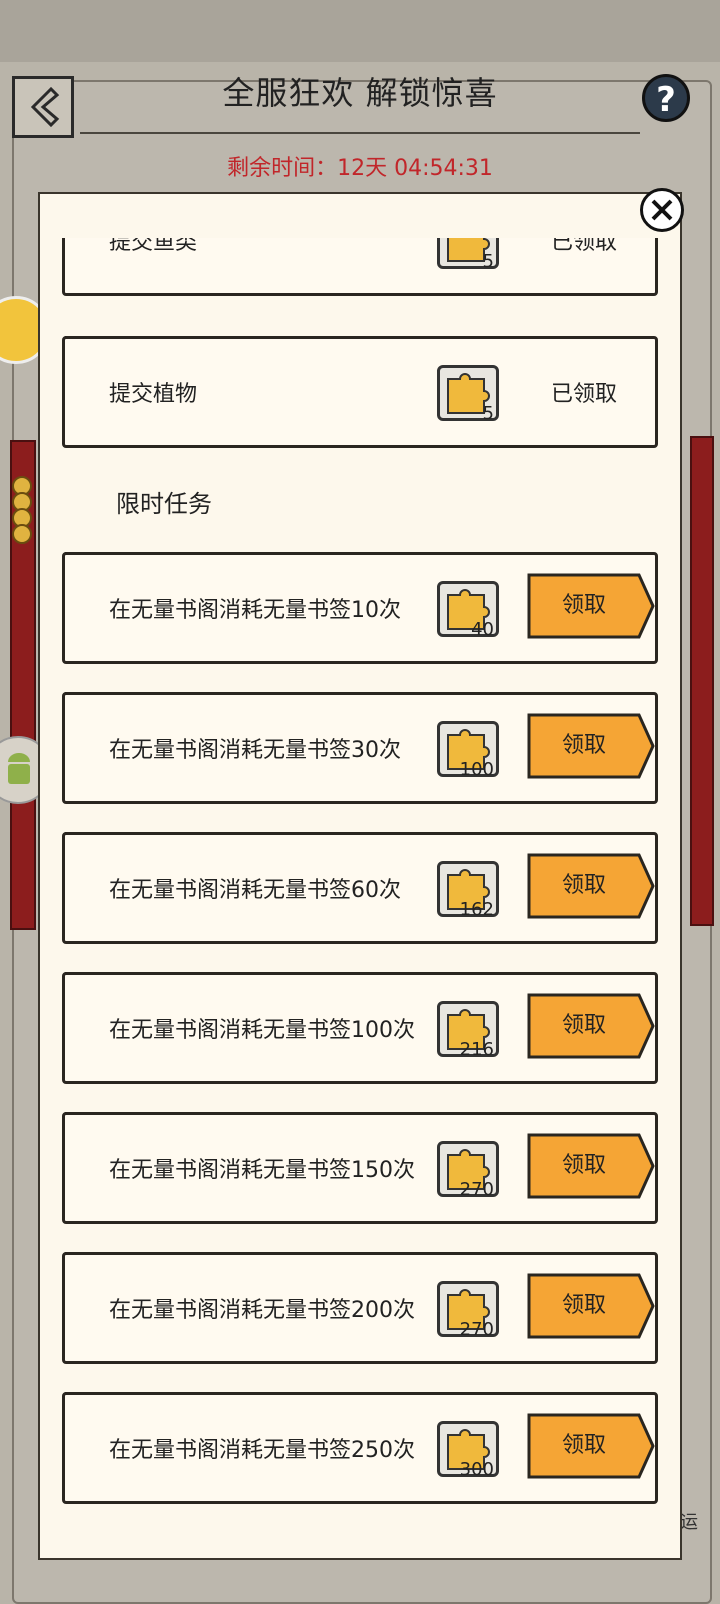 Image resolution: width=720 pixels, height=1604 pixels. Describe the element at coordinates (22, 534) in the screenshot. I see `coin-icon` at that location.